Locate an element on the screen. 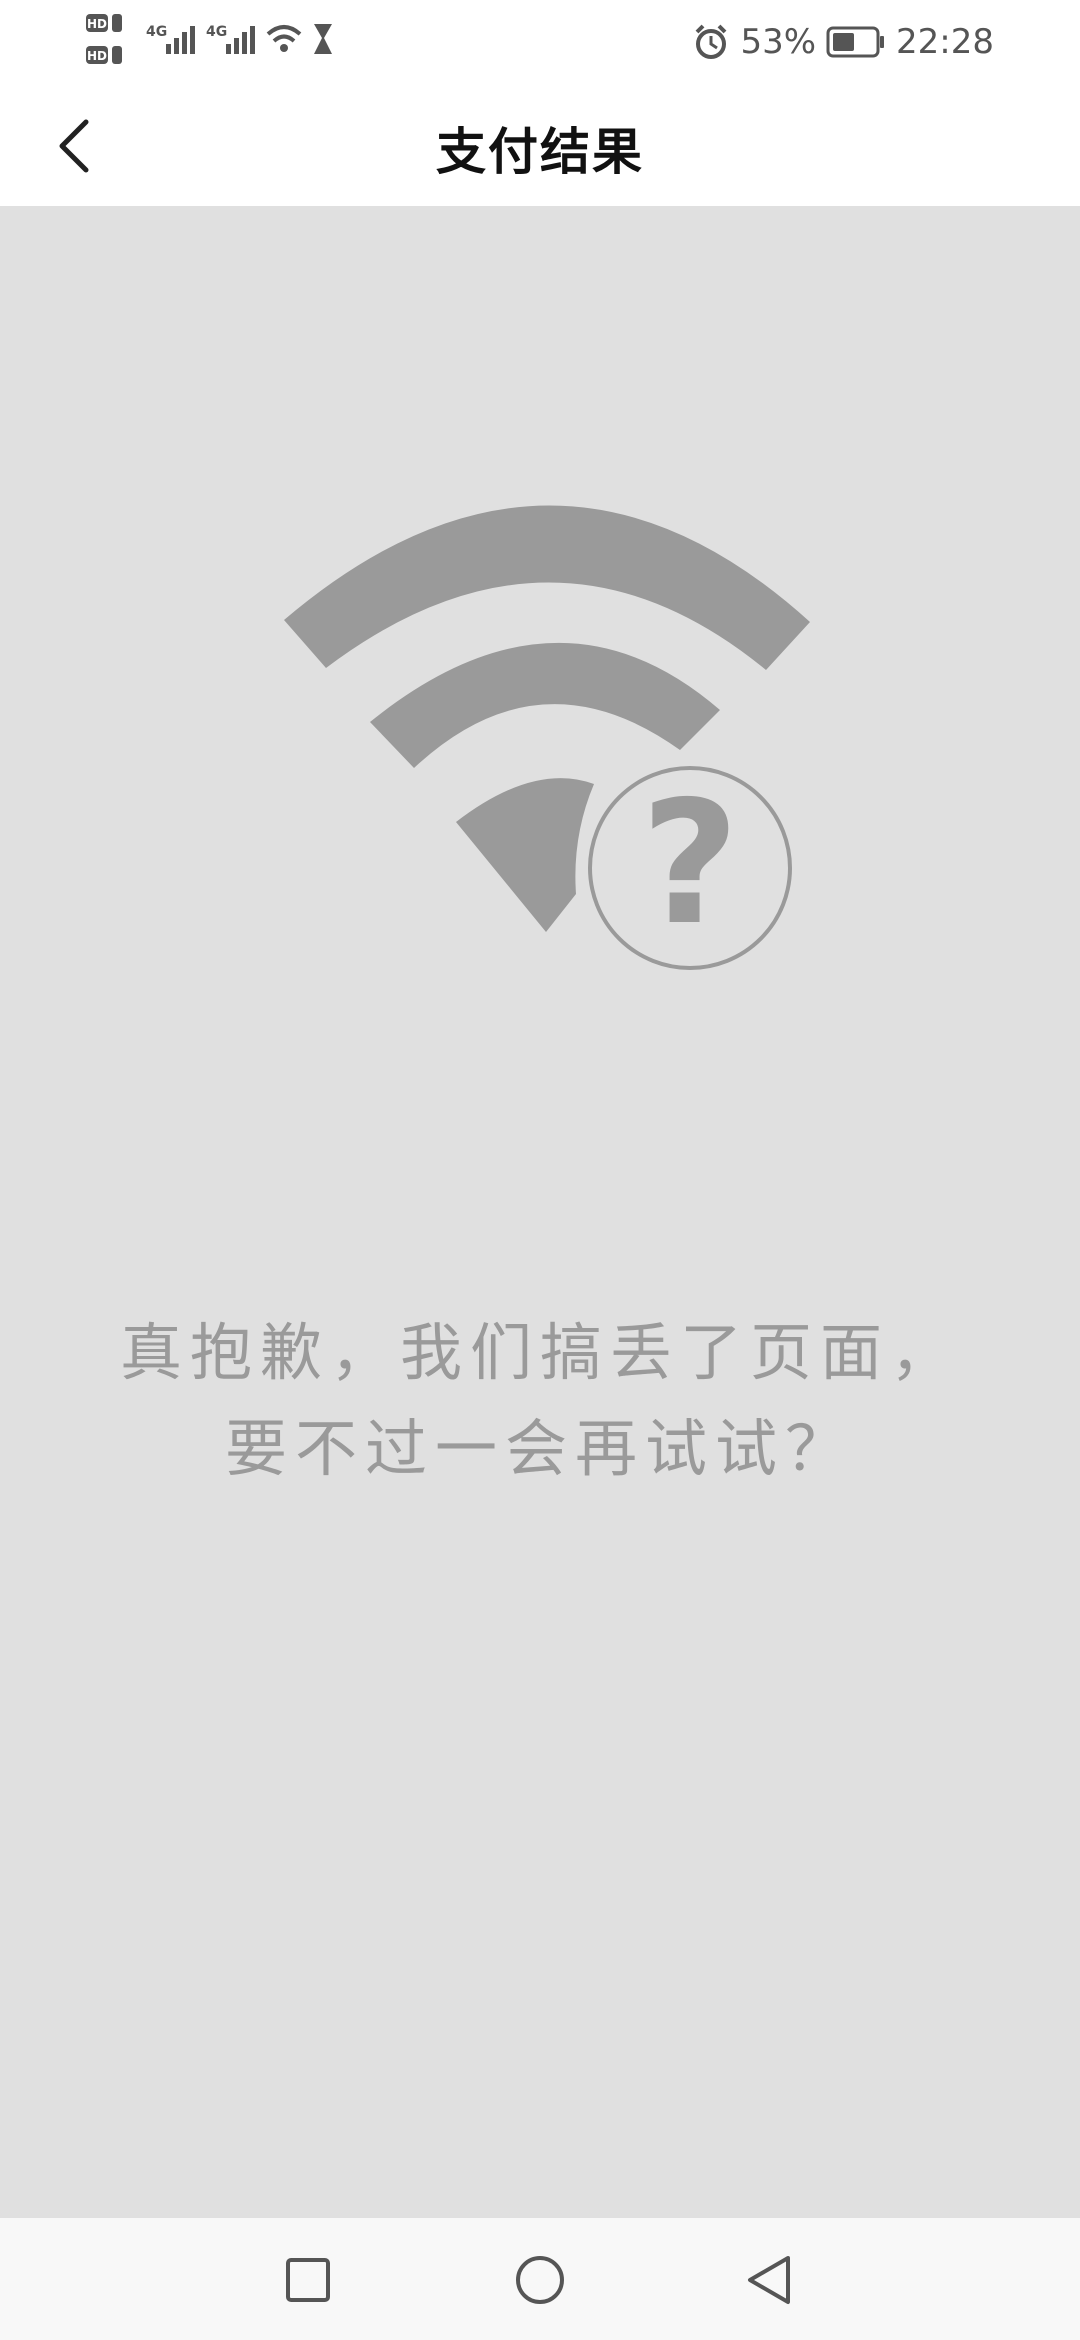  error-message-line1: 真抱歉，我们搞丢了页面， is located at coordinates (539, 1352).